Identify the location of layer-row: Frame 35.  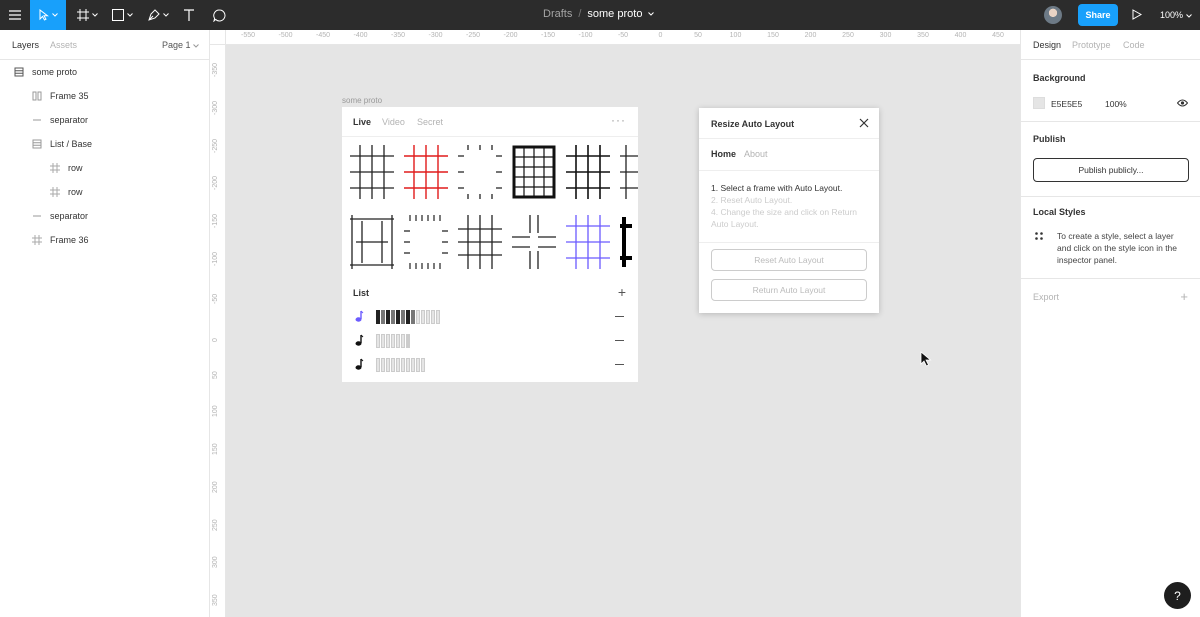
(59, 96).